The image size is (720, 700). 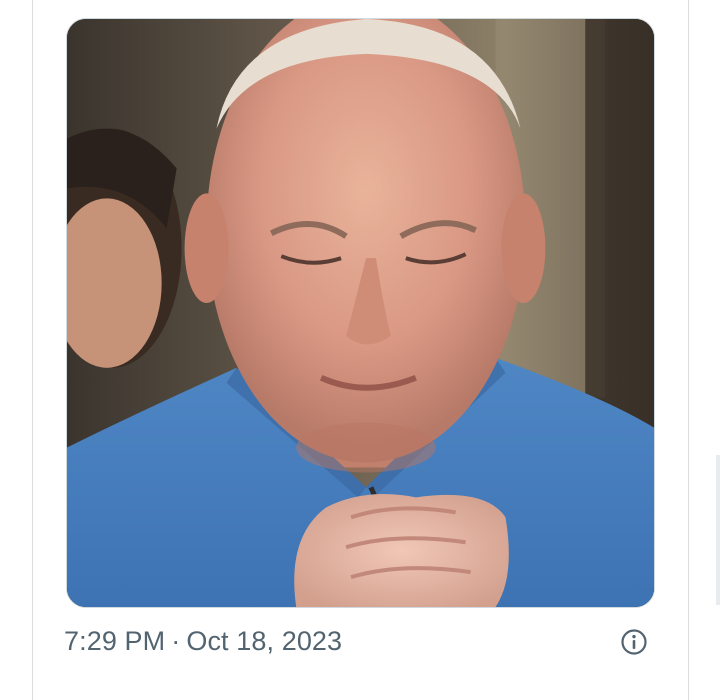 I want to click on timestamp-date: Oct 18, 2023, so click(x=264, y=641).